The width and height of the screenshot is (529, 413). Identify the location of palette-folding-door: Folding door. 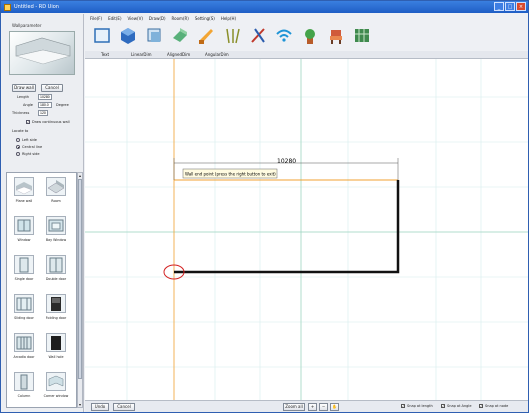
(56, 308).